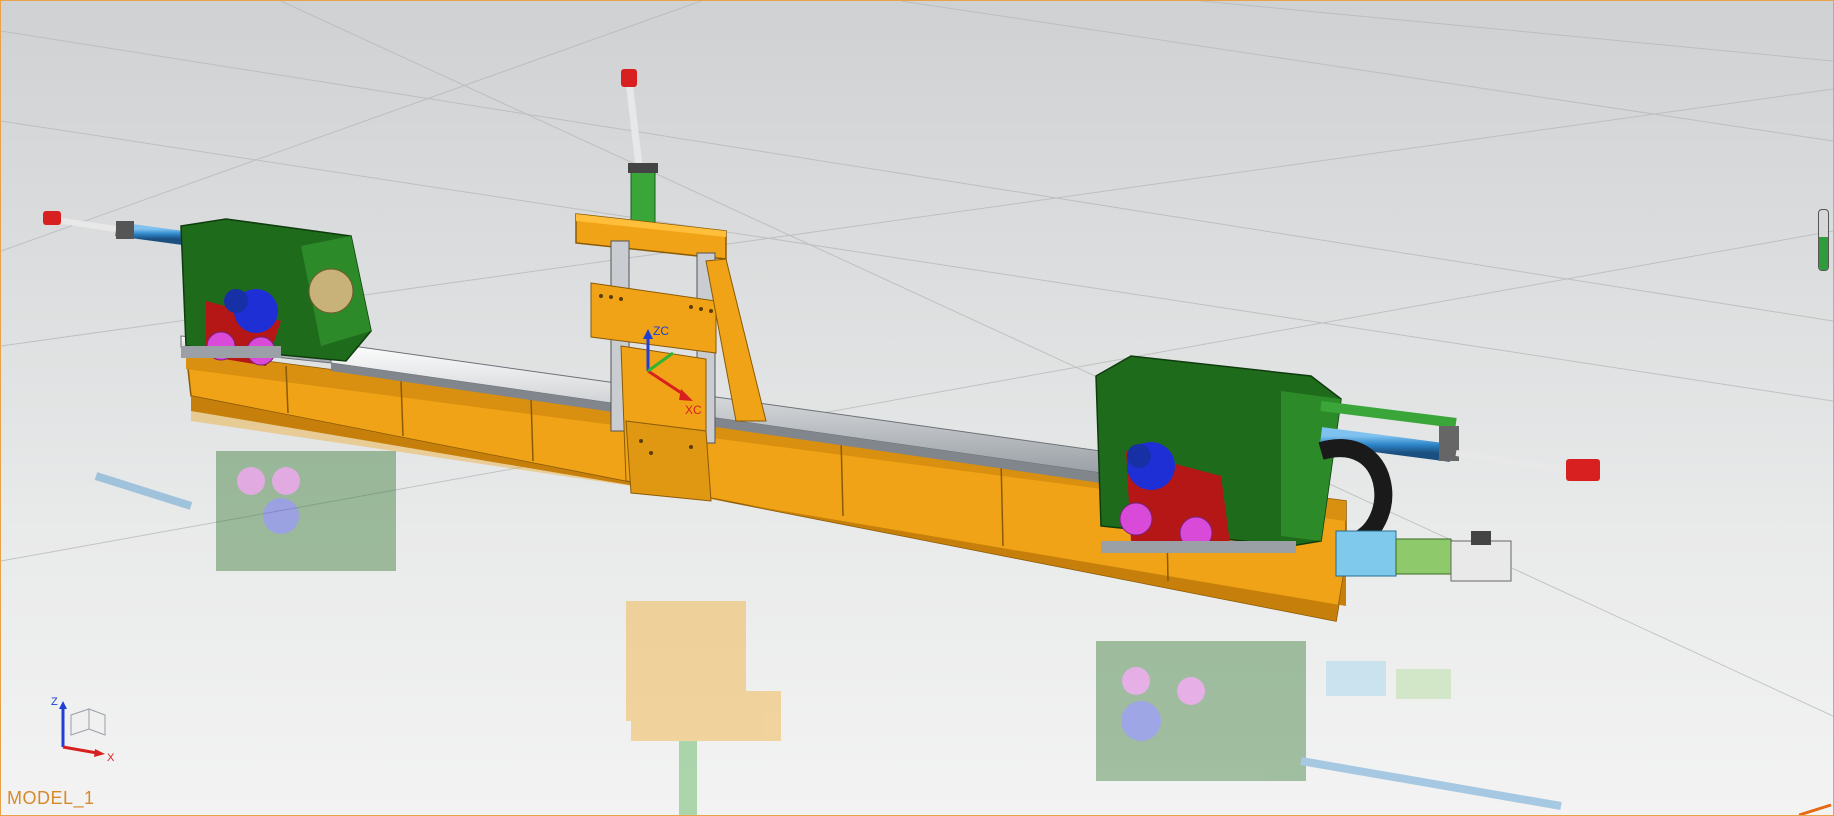  Describe the element at coordinates (693, 410) in the screenshot. I see `wcs-xc-label: XC` at that location.